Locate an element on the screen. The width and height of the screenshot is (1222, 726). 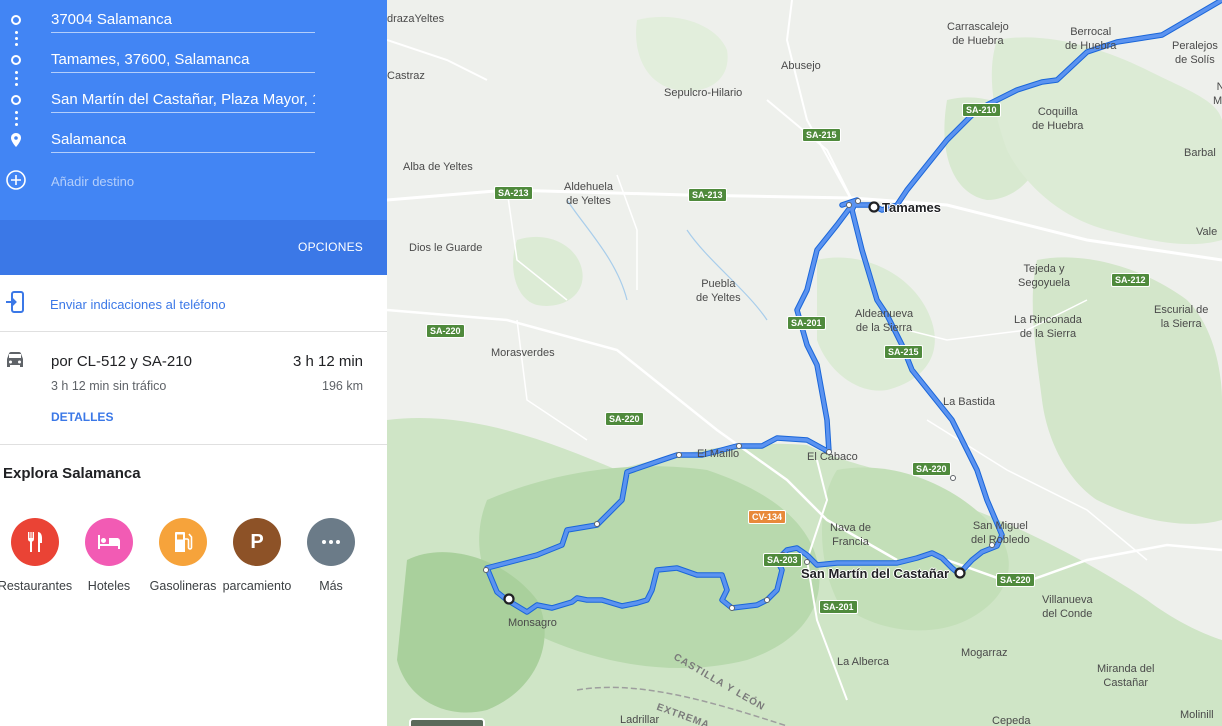
directions-header is located at coordinates (193, 110).